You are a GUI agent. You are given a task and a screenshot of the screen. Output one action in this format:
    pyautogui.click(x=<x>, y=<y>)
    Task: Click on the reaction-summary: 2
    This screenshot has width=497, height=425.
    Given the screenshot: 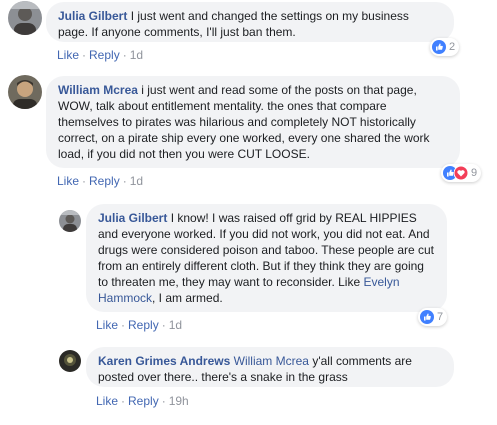 What is the action you would take?
    pyautogui.click(x=445, y=47)
    